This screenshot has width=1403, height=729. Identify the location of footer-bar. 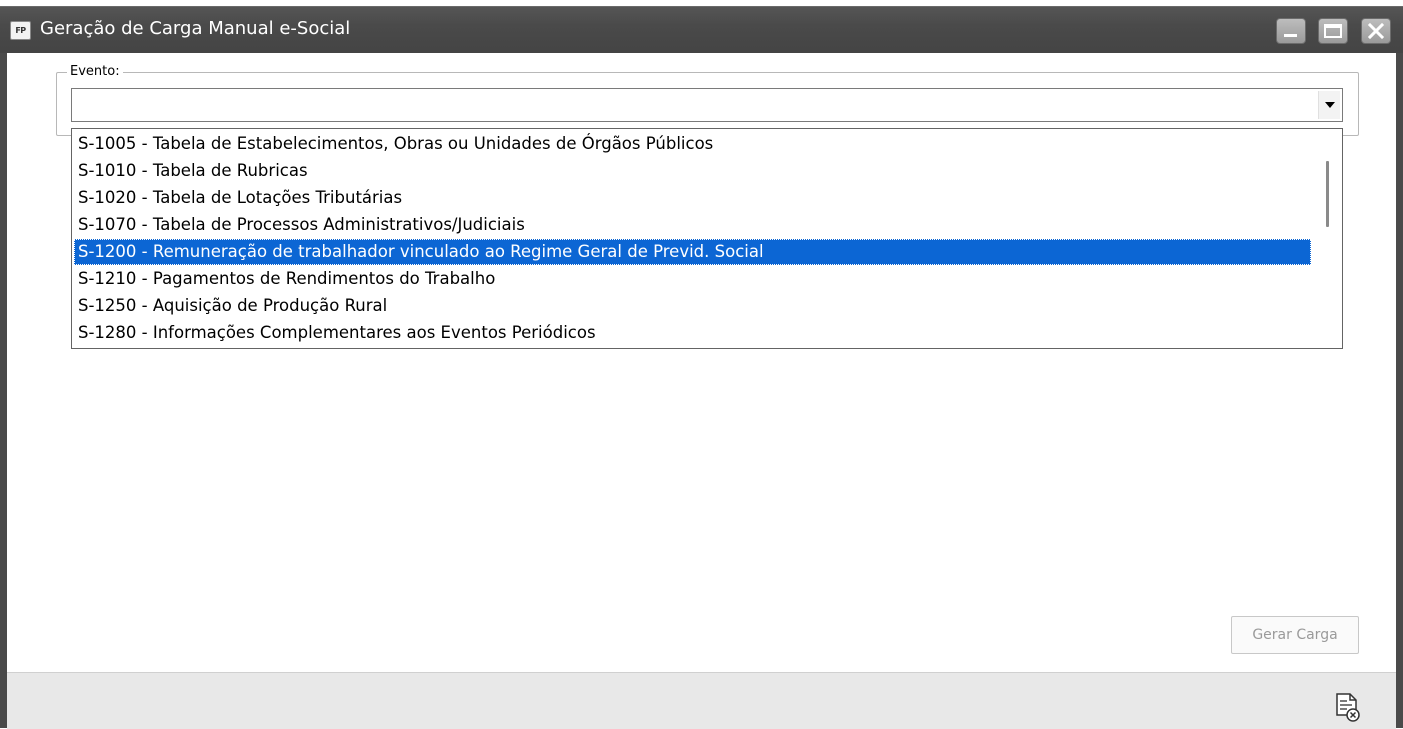
(701, 700).